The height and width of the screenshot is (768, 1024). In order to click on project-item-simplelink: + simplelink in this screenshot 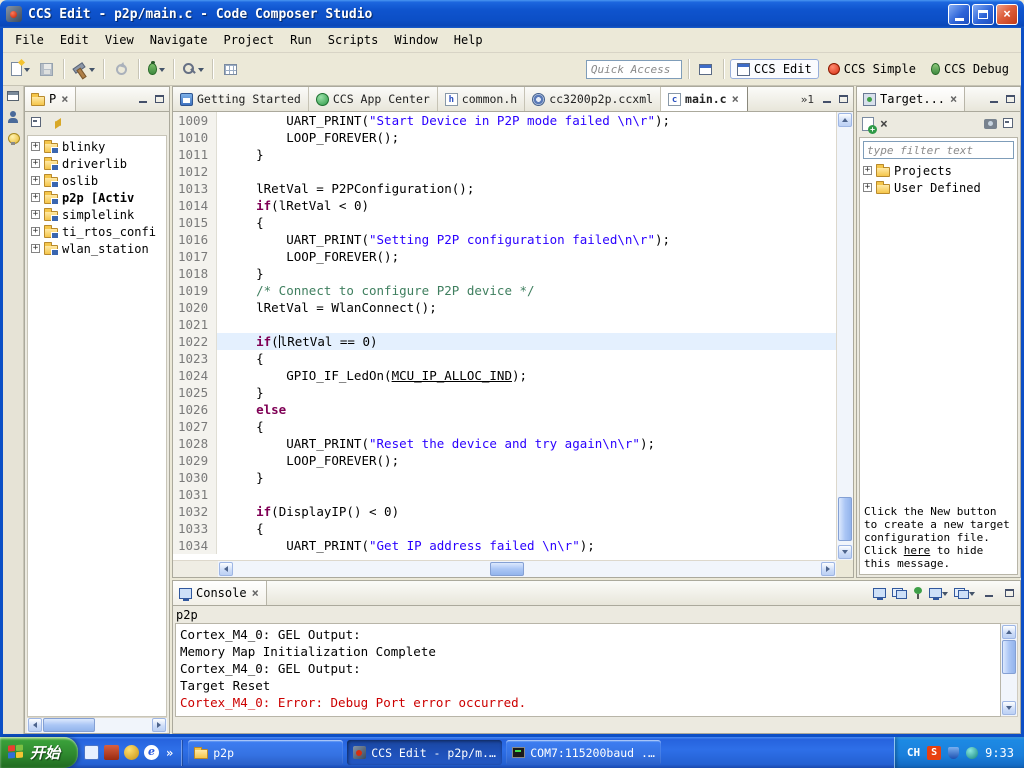, I will do `click(97, 214)`.